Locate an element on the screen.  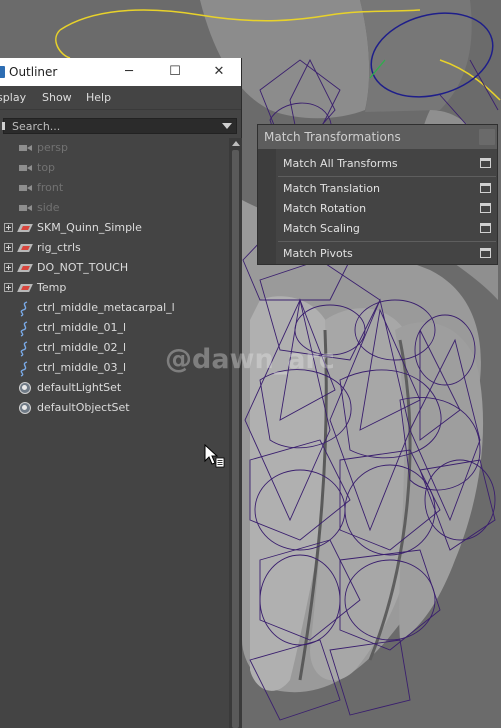
menu-display: isplay is located at coordinates (13, 97).